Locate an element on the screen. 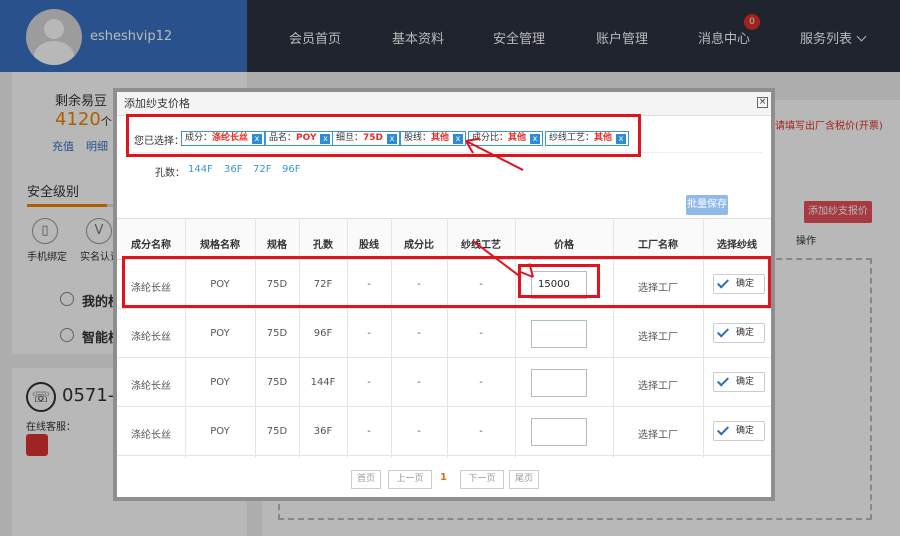  hole-option-96f: 96F is located at coordinates (291, 169).